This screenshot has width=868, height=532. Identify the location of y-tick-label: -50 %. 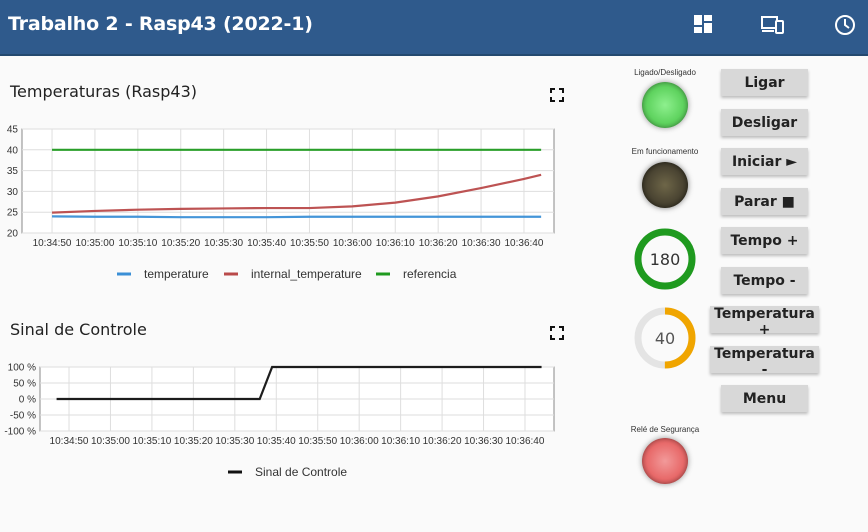
(23, 416).